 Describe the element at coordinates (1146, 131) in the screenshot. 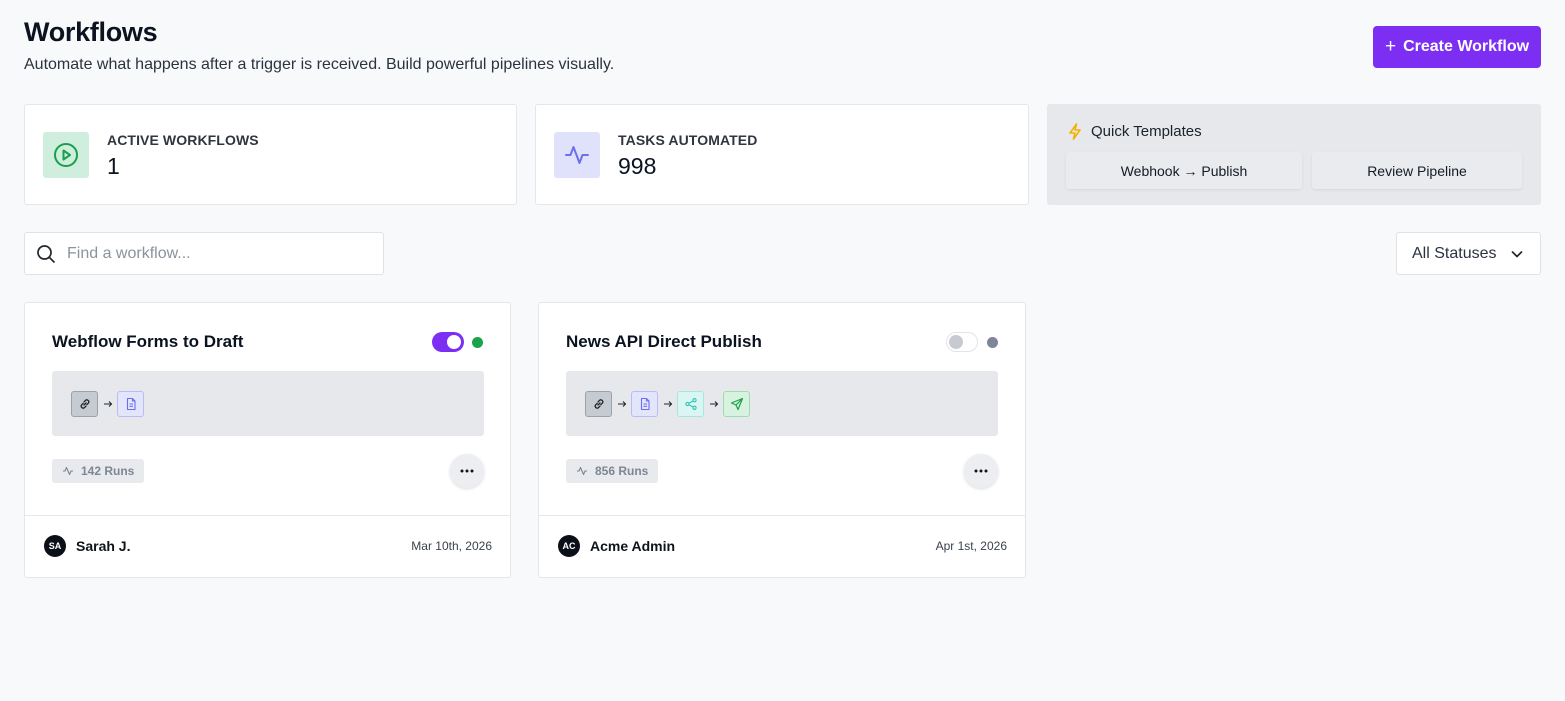

I see `quick-templates-title: Quick Templates` at that location.